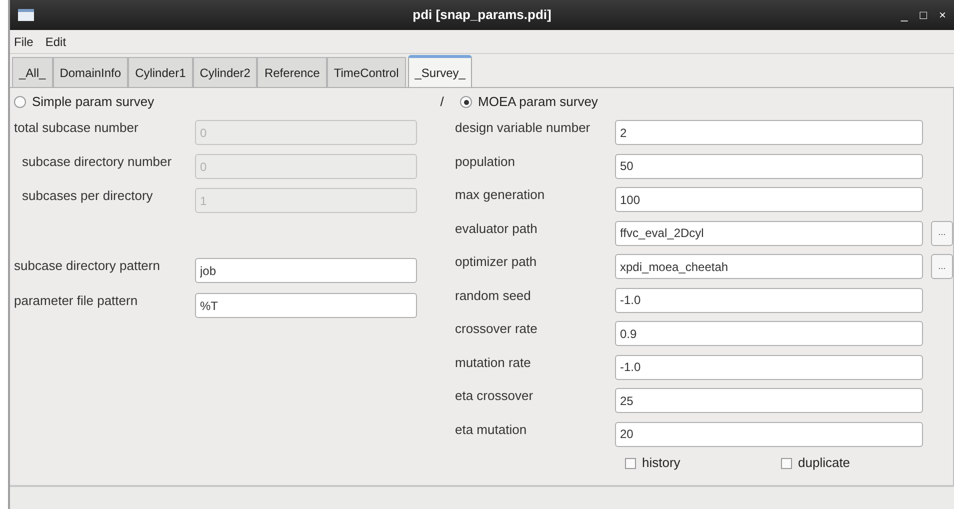 This screenshot has width=954, height=509. I want to click on field-label: subcase directory pattern, so click(87, 266).